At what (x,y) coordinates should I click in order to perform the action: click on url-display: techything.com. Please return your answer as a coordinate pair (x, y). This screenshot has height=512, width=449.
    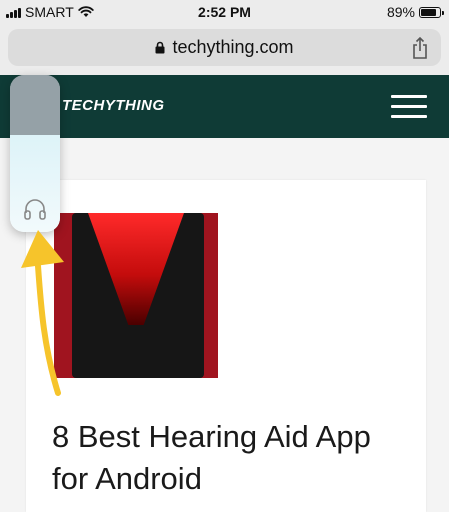
    Looking at the image, I should click on (224, 47).